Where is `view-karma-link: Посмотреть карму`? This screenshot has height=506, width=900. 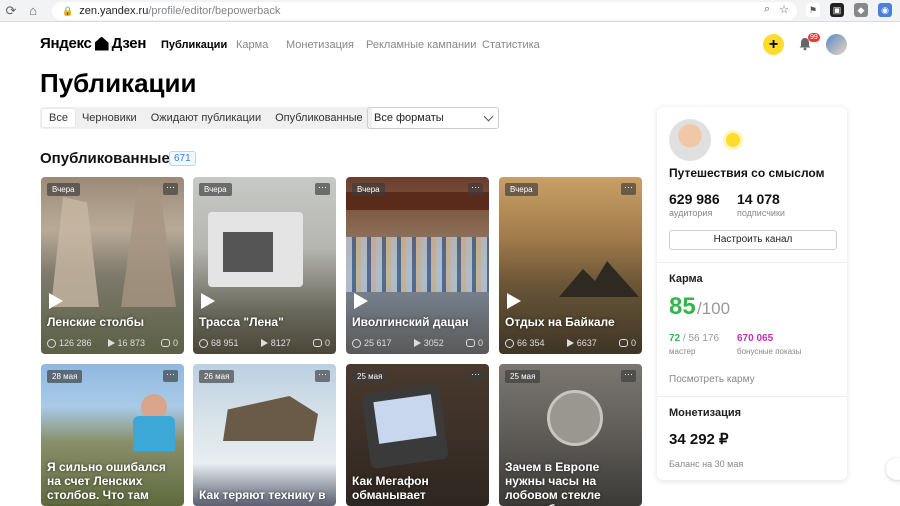
view-karma-link: Посмотреть карму is located at coordinates (712, 379).